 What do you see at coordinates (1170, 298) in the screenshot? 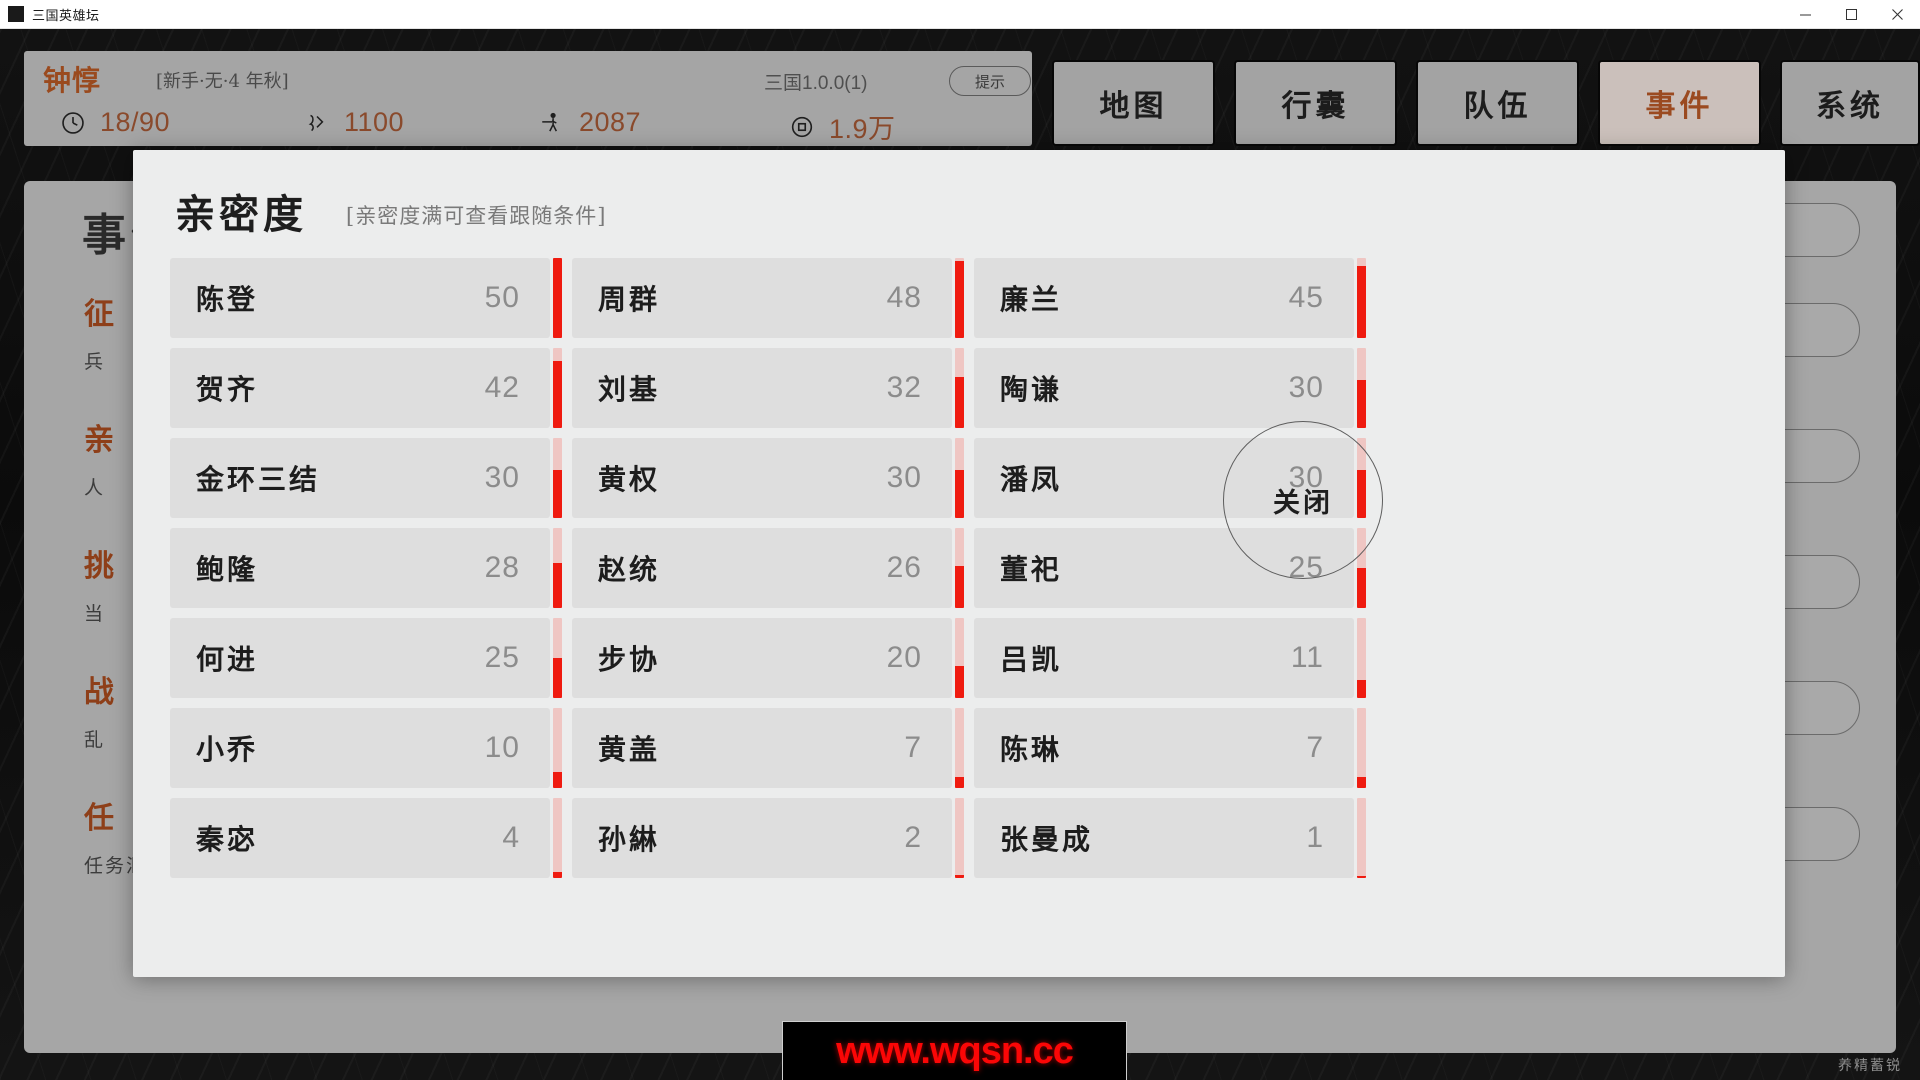
I see `intimacy-card: 廉兰 45` at bounding box center [1170, 298].